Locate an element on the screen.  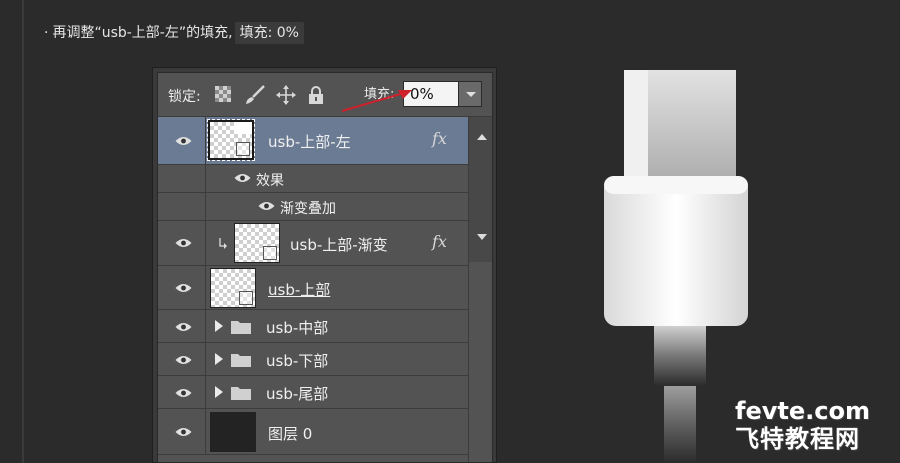
layer-name: usb-上部-左 is located at coordinates (309, 141).